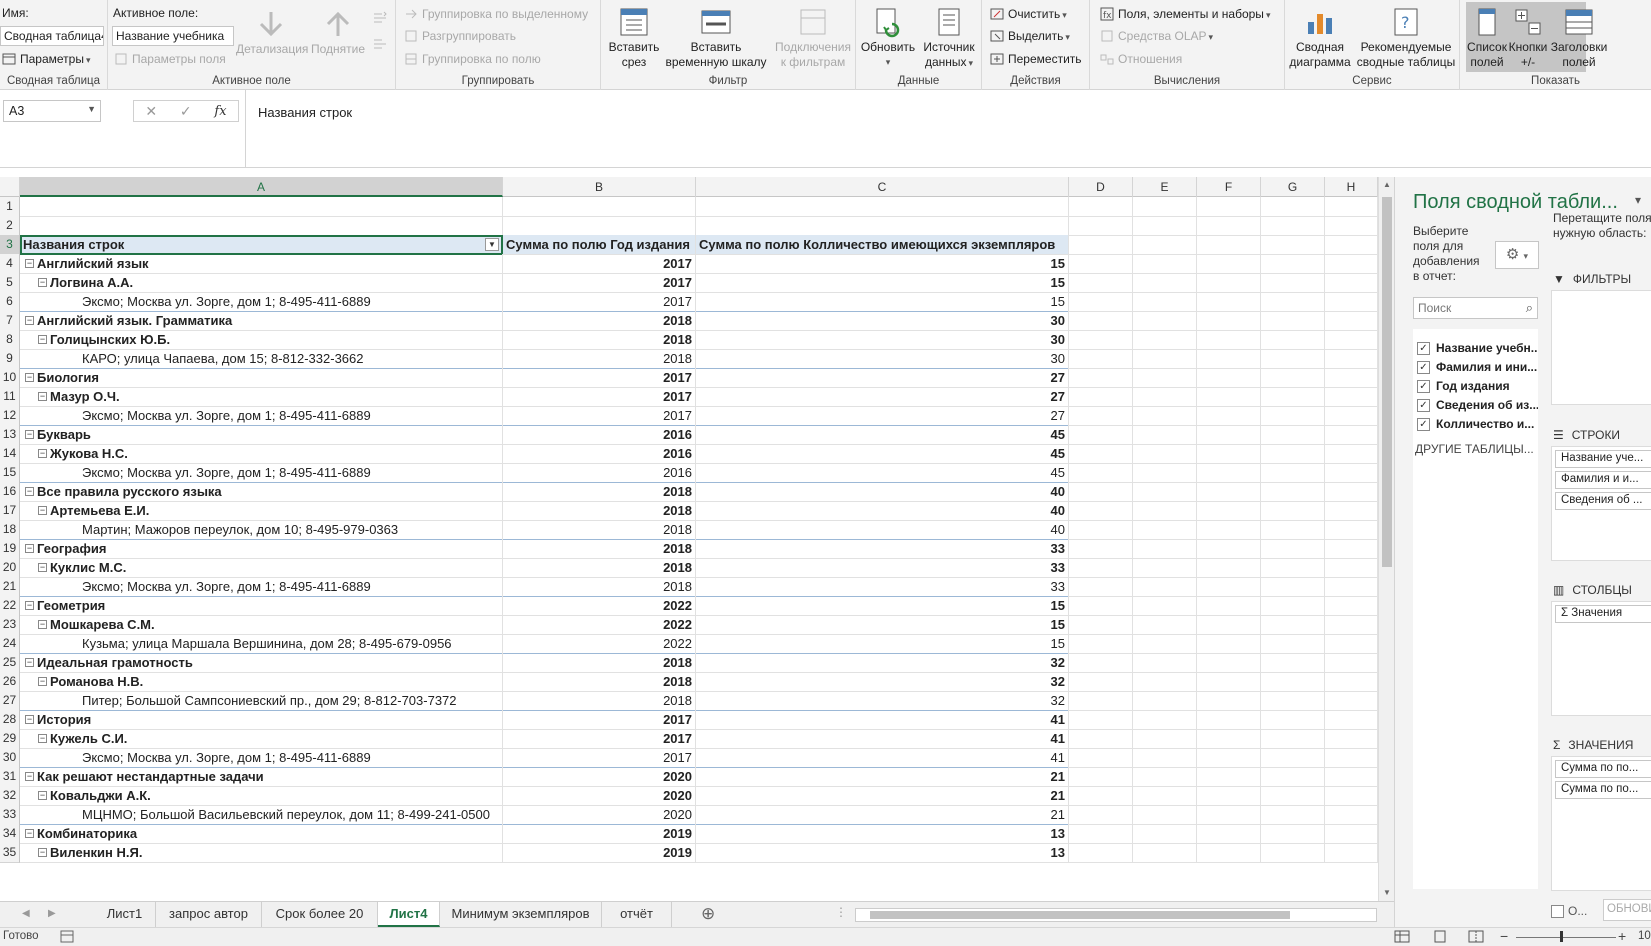 This screenshot has height=946, width=1651. Describe the element at coordinates (882, 682) in the screenshot. I see `cell-c: 32` at that location.